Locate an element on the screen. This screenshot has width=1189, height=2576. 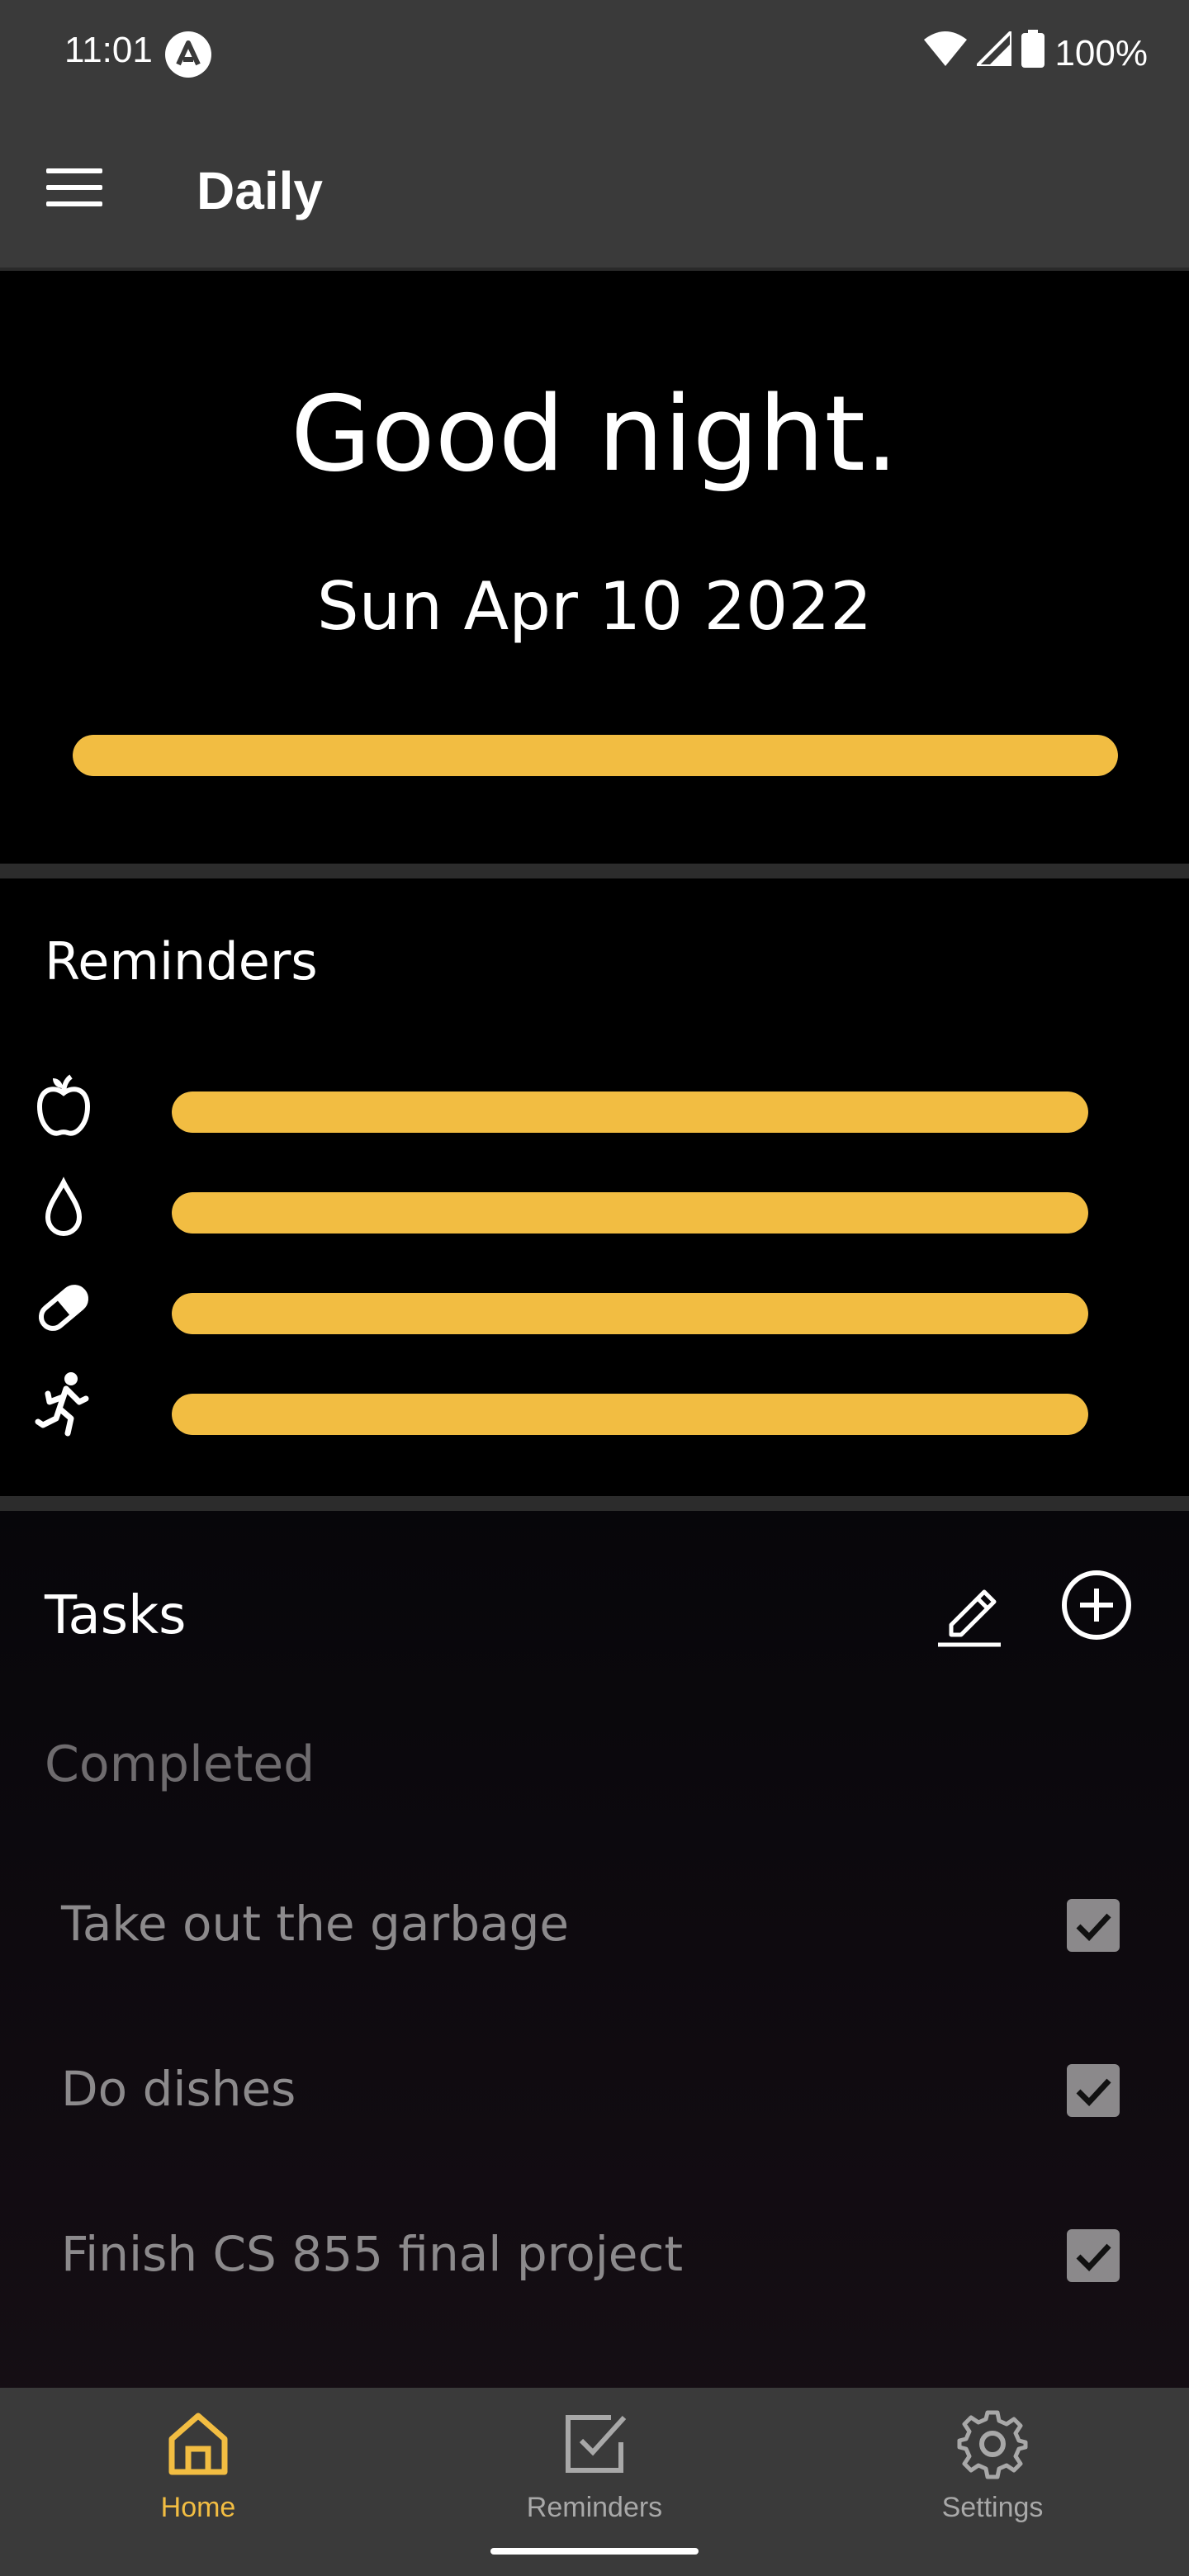
task-label: Do dishes is located at coordinates (178, 2089).